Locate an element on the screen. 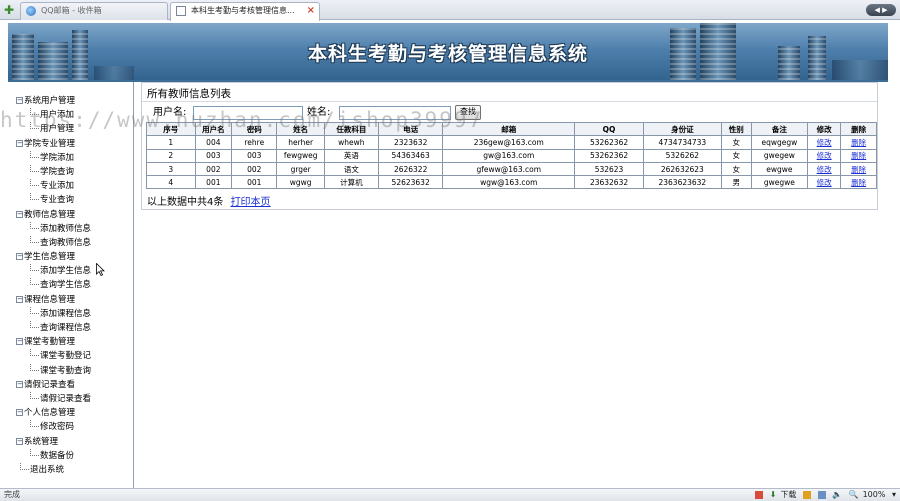 The height and width of the screenshot is (501, 900). sidebar-item-attendance-query: 课堂考勤查询 is located at coordinates (53, 370).